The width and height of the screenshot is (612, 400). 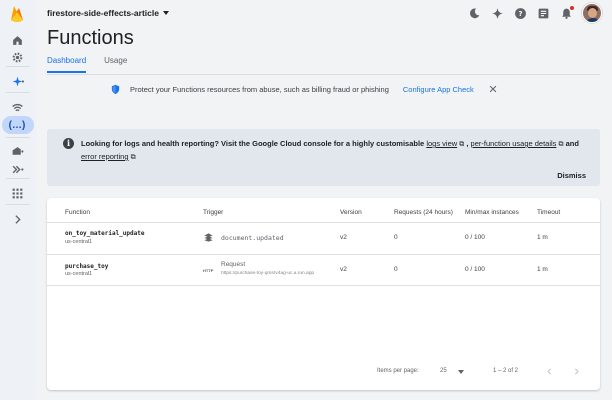 What do you see at coordinates (17, 151) in the screenshot?
I see `hosting-icon` at bounding box center [17, 151].